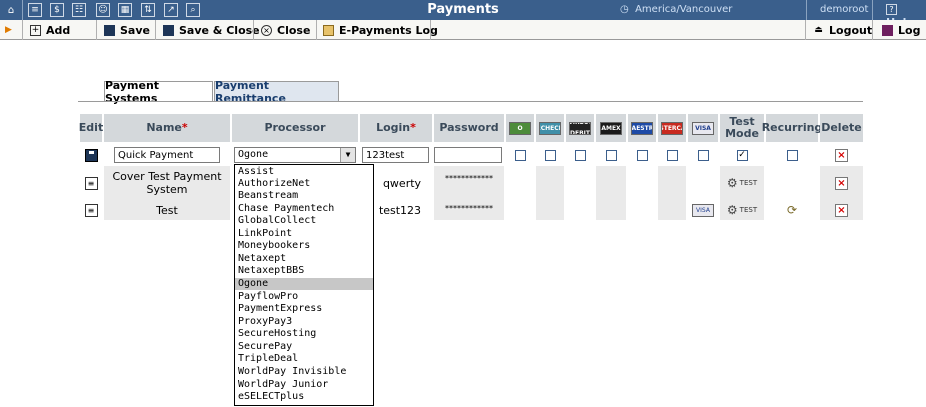 The height and width of the screenshot is (407, 926). I want to click on tab-payment-systems: Payment Systems, so click(158, 92).